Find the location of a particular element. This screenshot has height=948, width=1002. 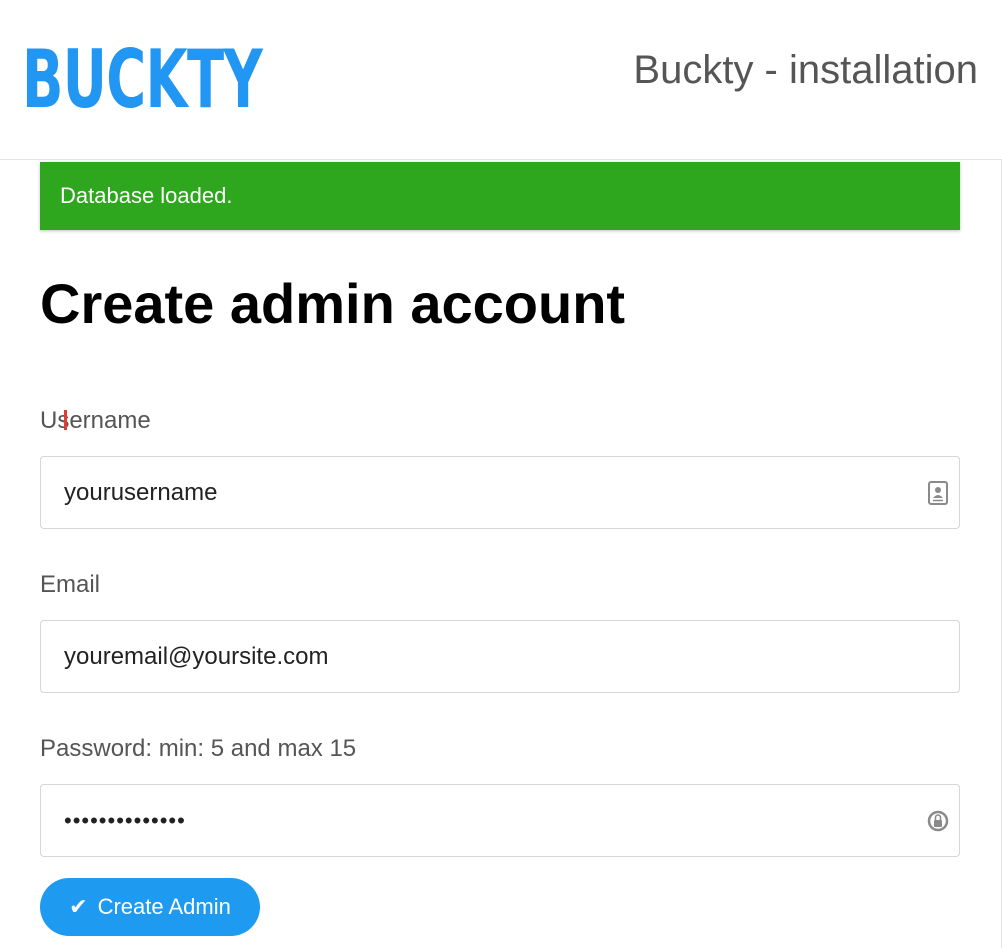

email-input is located at coordinates (500, 656).